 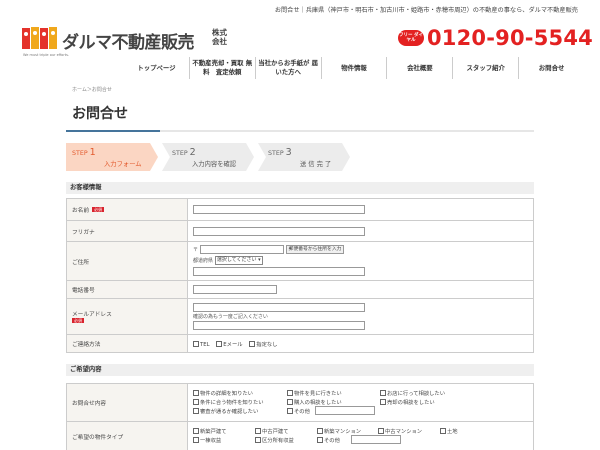 I want to click on label-contact-method: ご連絡方法, so click(x=127, y=343).